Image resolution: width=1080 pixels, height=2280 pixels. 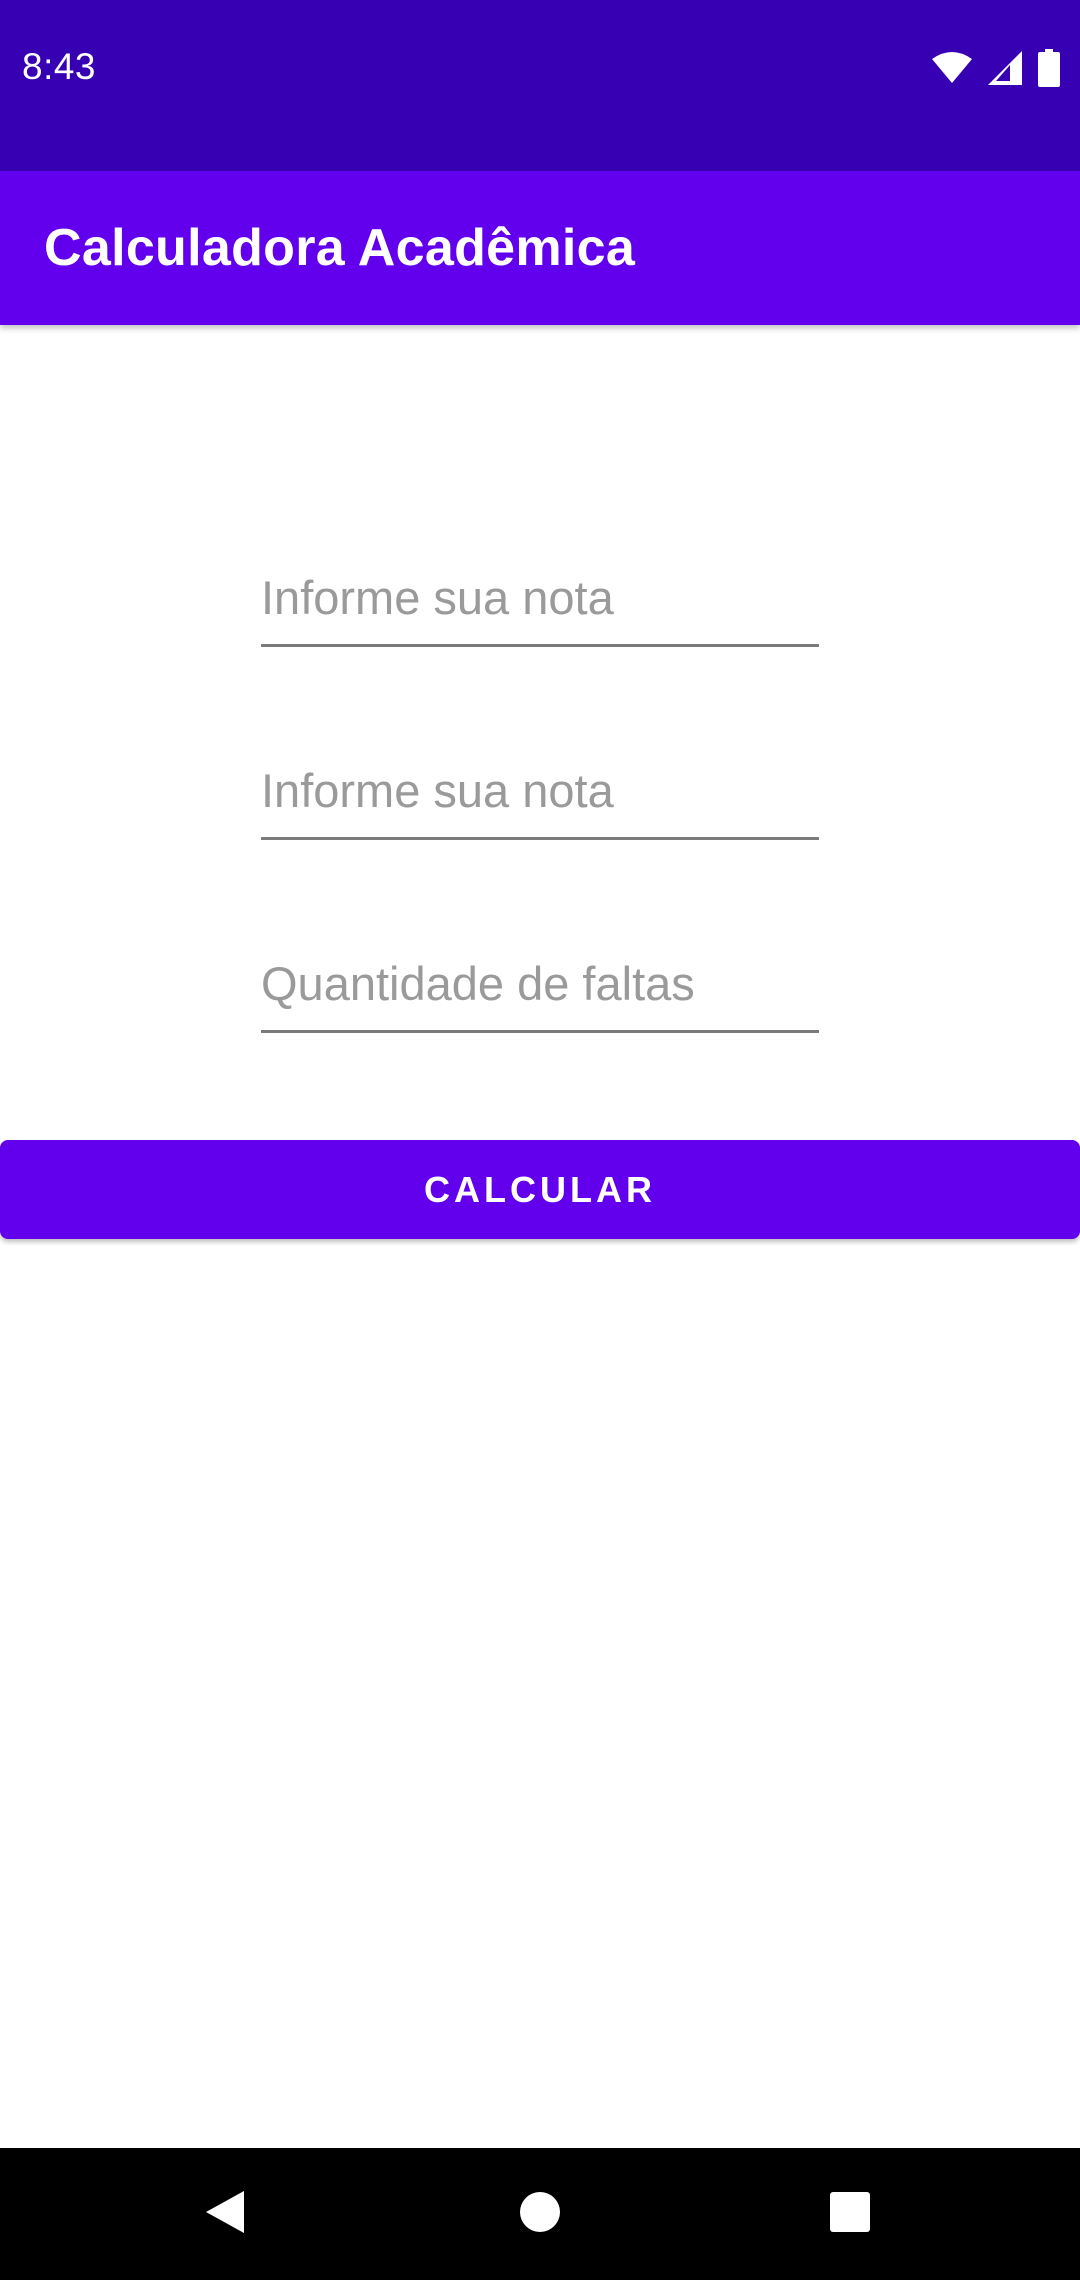 What do you see at coordinates (1049, 68) in the screenshot?
I see `battery-icon` at bounding box center [1049, 68].